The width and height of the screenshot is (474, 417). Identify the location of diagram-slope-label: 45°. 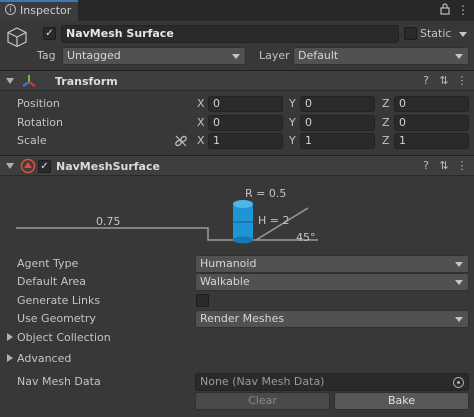
(306, 237).